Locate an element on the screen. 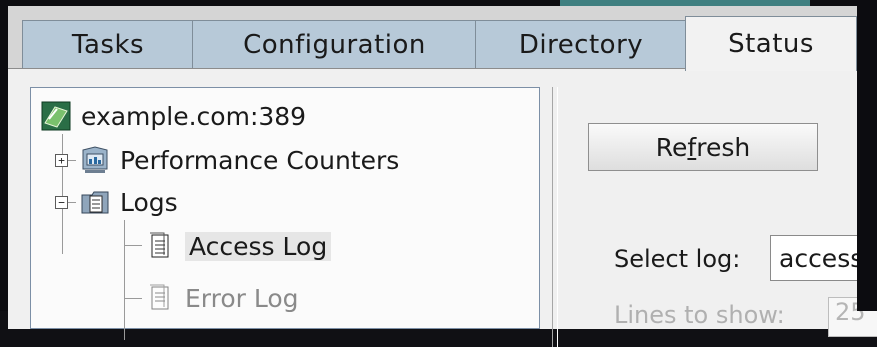 Image resolution: width=877 pixels, height=347 pixels. lines-to-show-label: Lines to show: is located at coordinates (699, 315).